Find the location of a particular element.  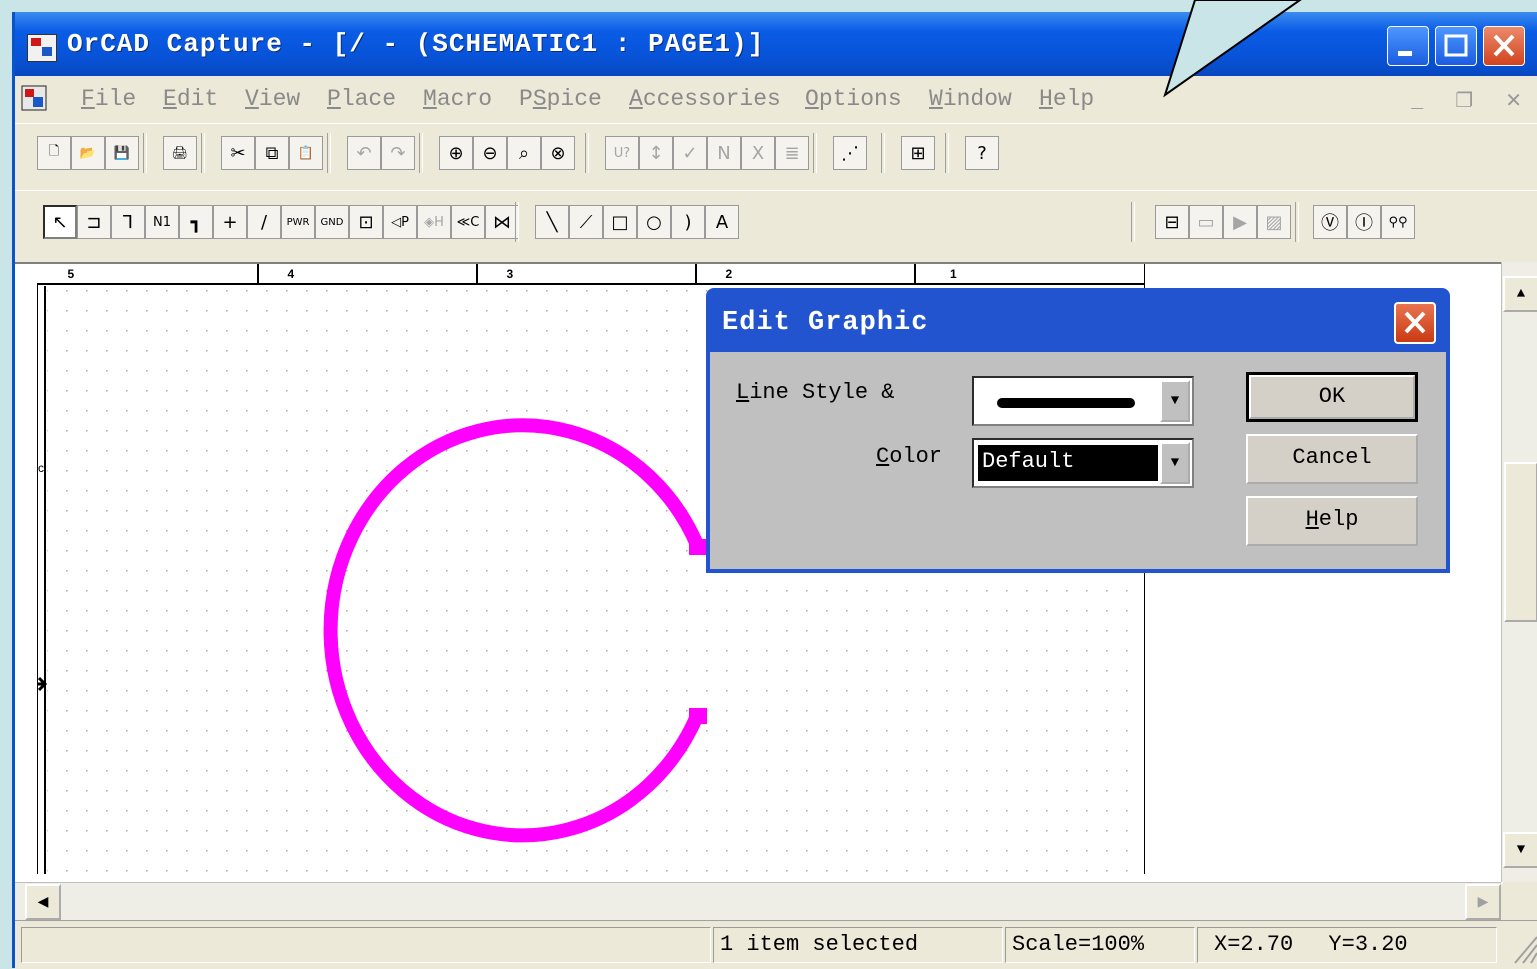

netlist-icon: N is located at coordinates (724, 153).